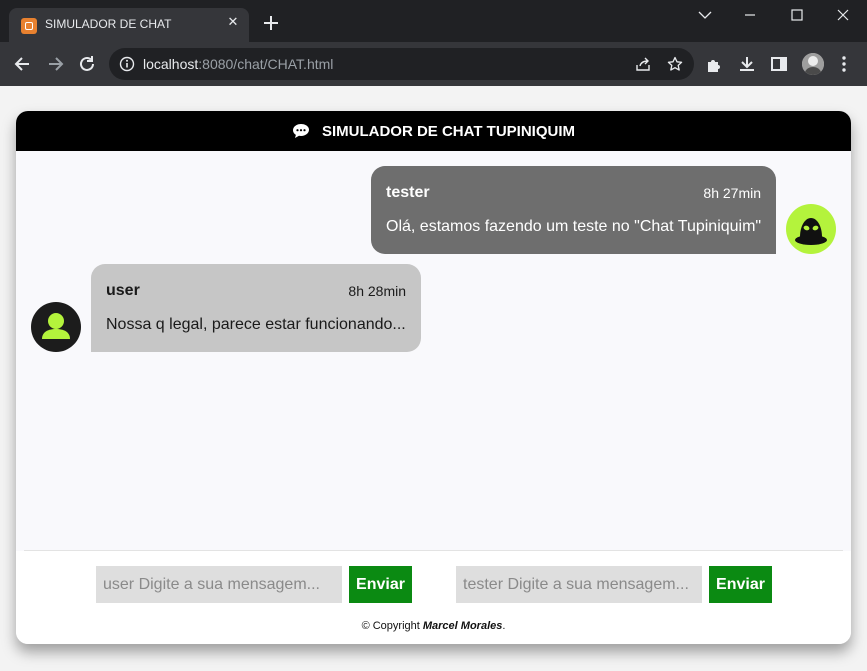  I want to click on site-info-icon, so click(127, 64).